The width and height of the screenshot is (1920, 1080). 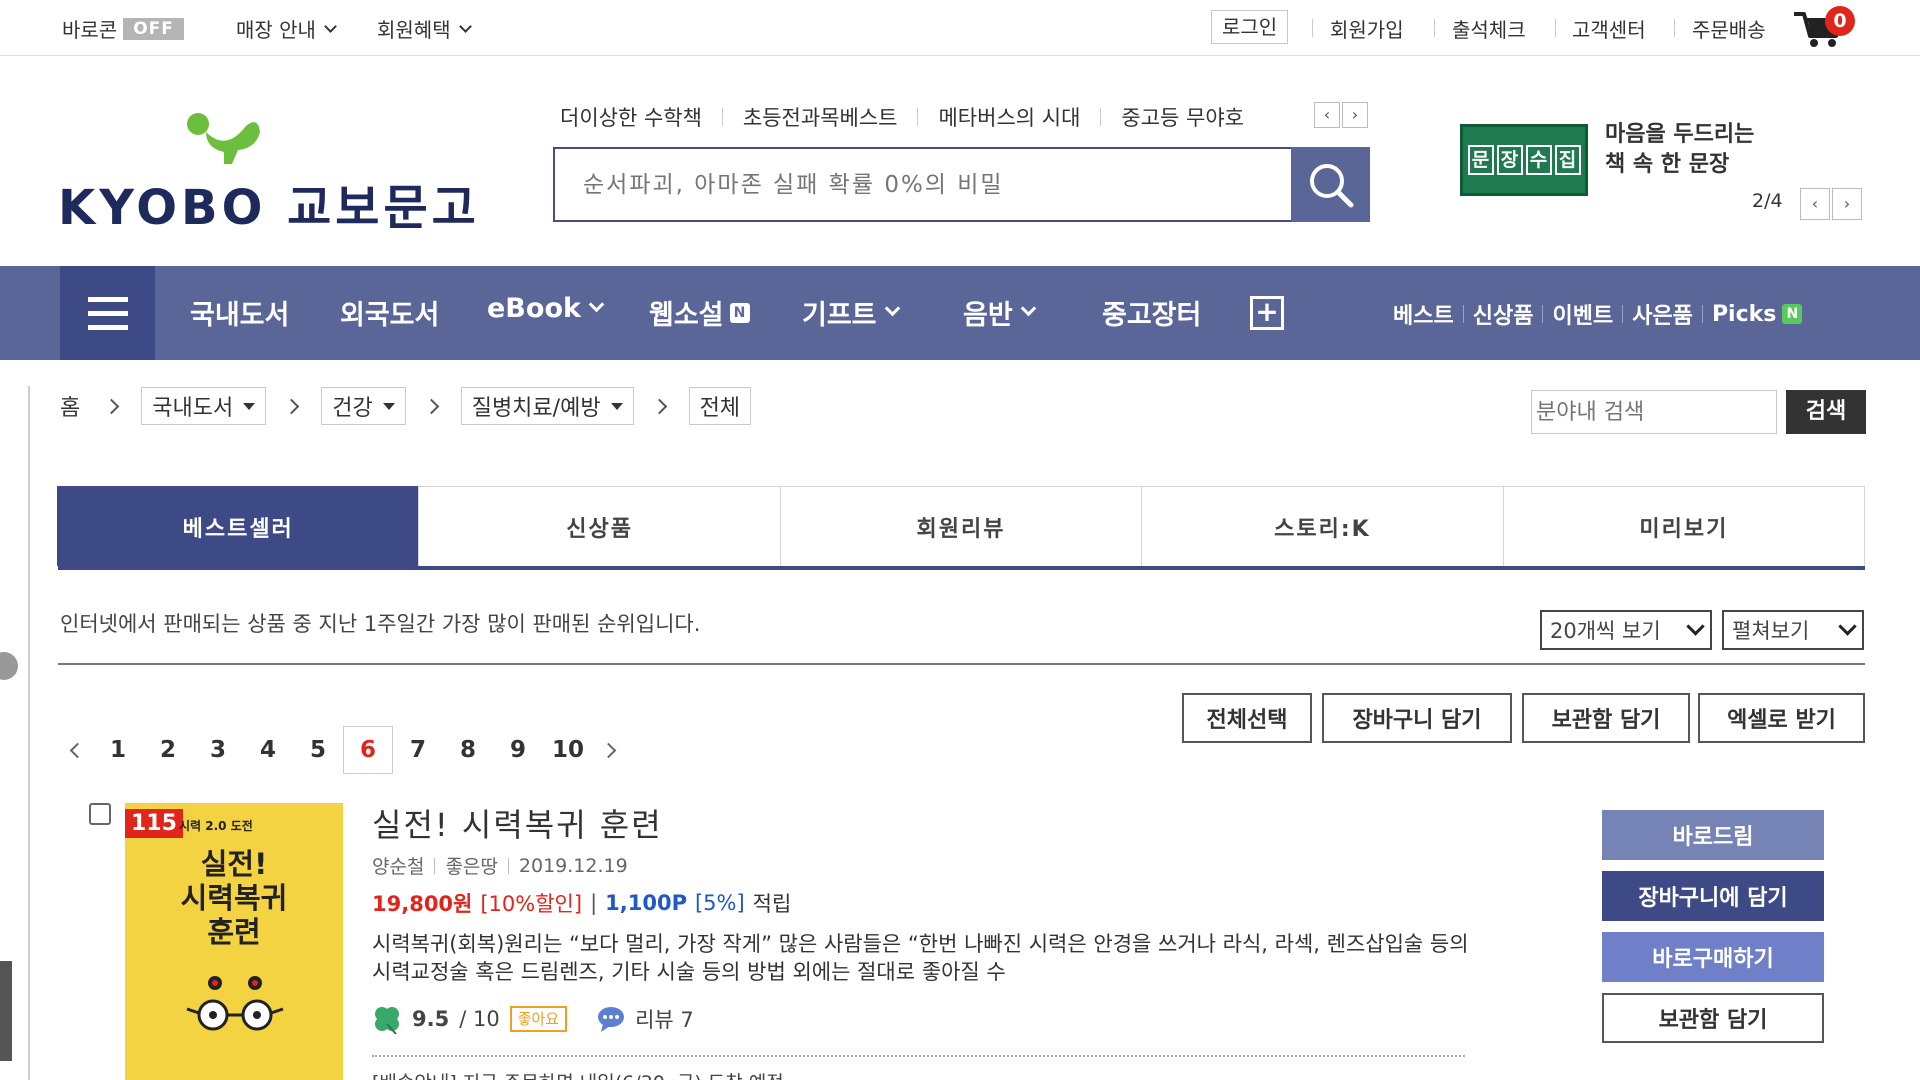 I want to click on per-page-select: 20개씩 보기, so click(x=1626, y=630).